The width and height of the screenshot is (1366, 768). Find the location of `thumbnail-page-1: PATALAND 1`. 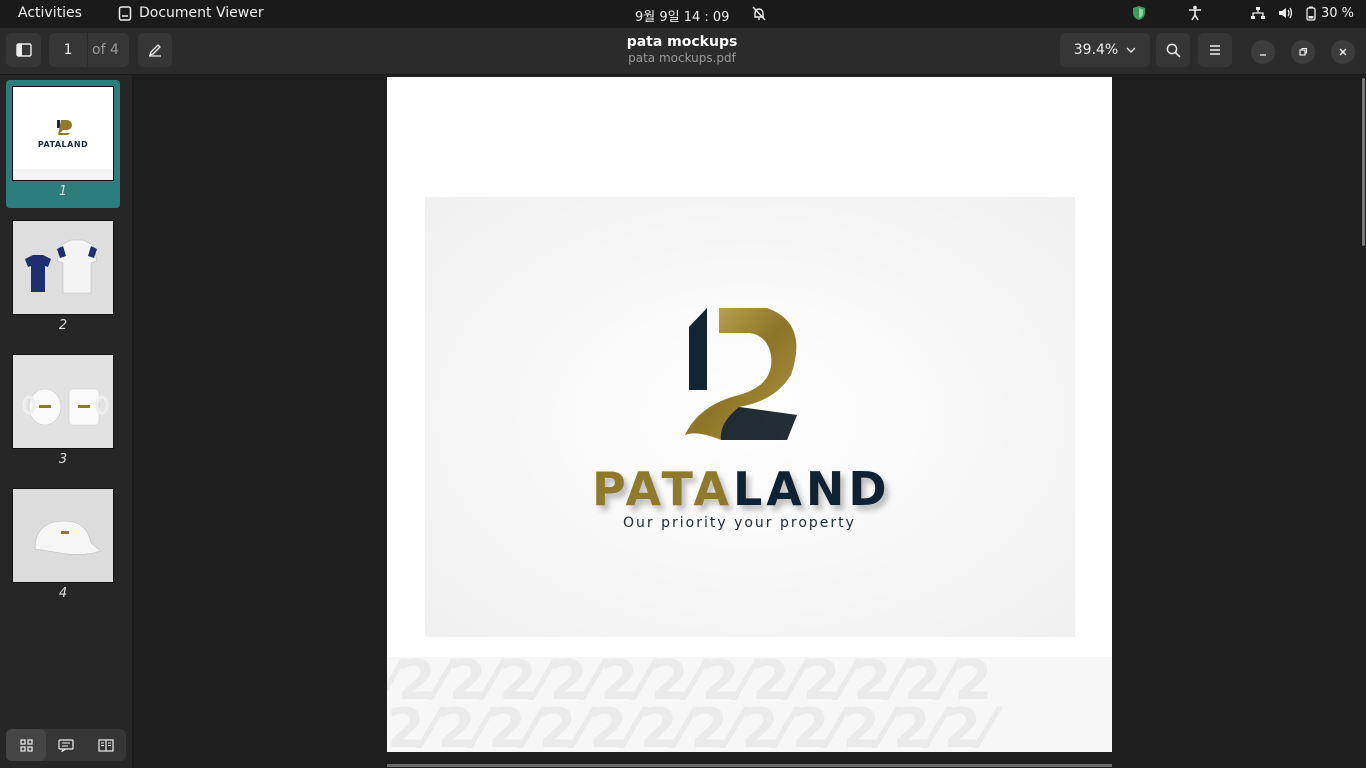

thumbnail-page-1: PATALAND 1 is located at coordinates (63, 144).